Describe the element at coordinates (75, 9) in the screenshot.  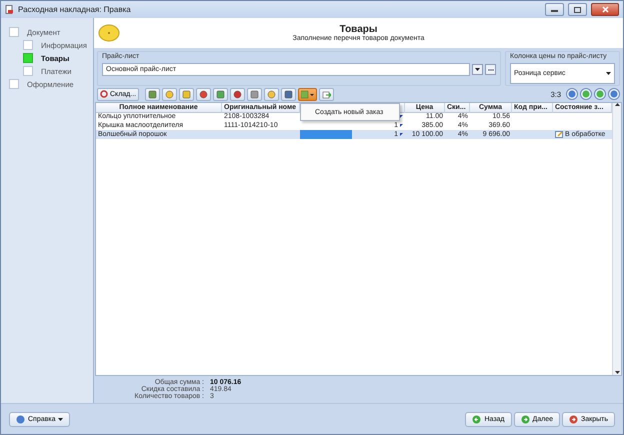
I see `window-title: Расходная накладная: Правка` at that location.